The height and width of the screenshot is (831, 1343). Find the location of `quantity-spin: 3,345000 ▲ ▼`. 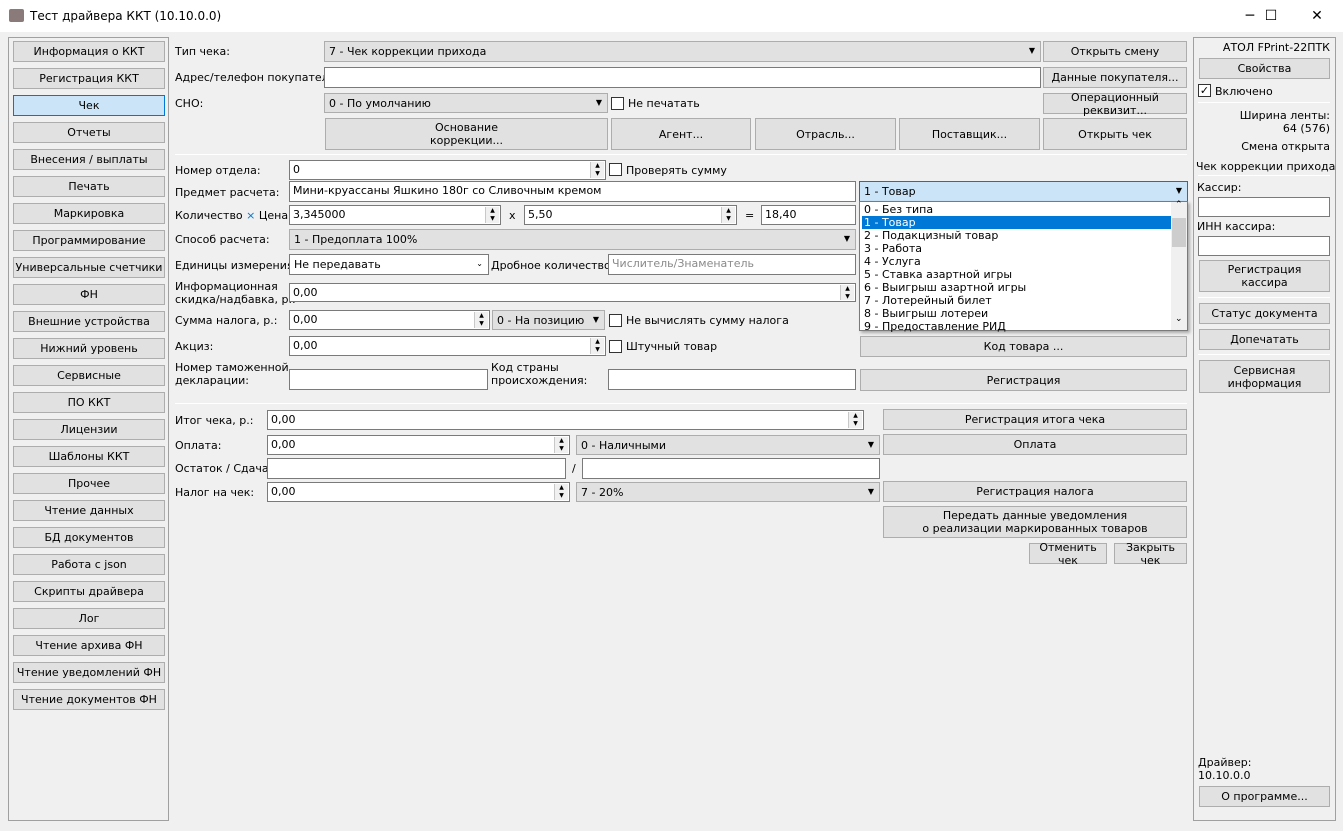

quantity-spin: 3,345000 ▲ ▼ is located at coordinates (395, 215).